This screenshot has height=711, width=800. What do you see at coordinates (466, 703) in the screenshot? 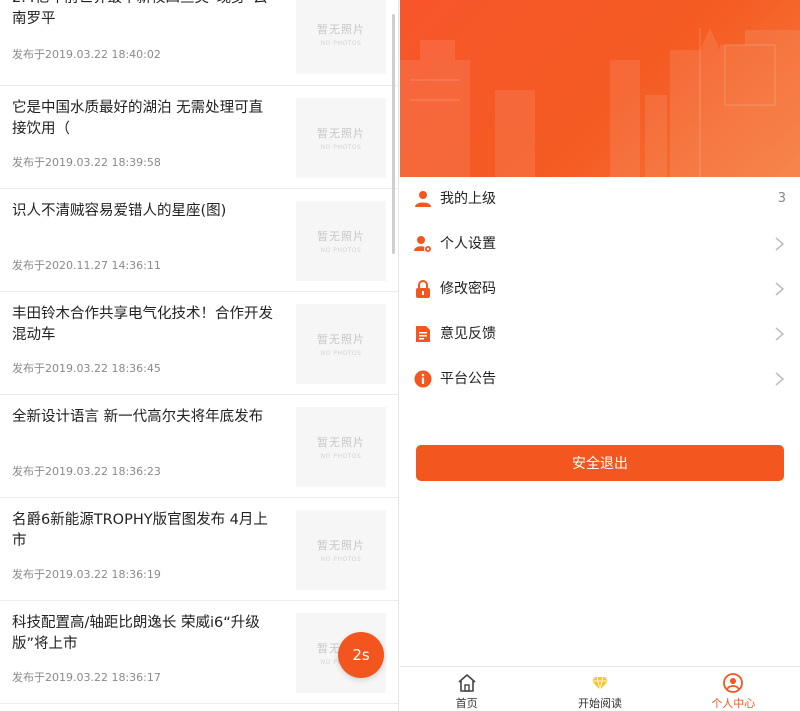
I see `tab-label: 首页` at bounding box center [466, 703].